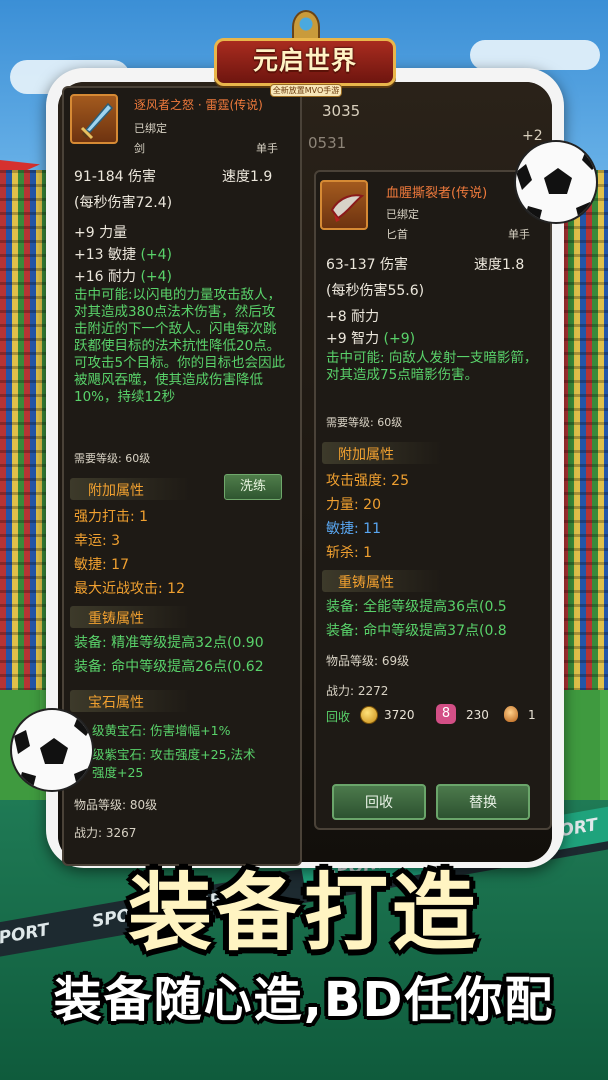 The height and width of the screenshot is (1080, 608). What do you see at coordinates (353, 317) in the screenshot?
I see `stat-stamina: +8 耐力` at bounding box center [353, 317].